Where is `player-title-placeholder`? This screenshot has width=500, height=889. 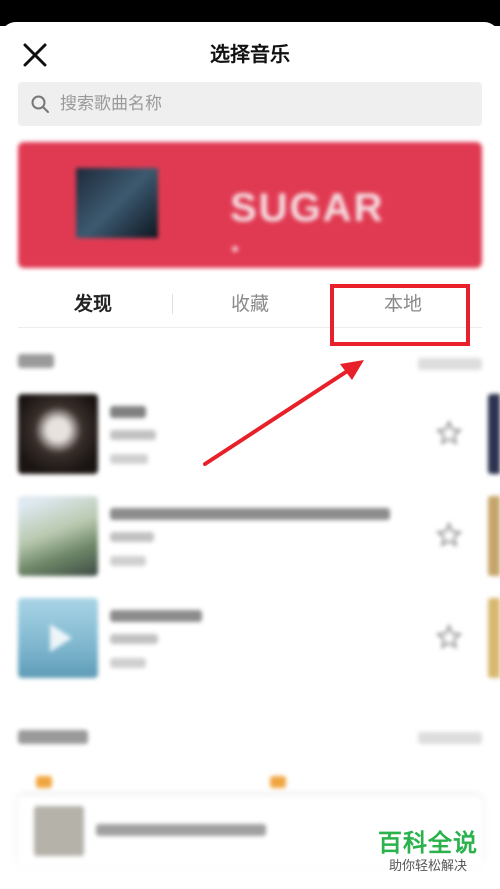 player-title-placeholder is located at coordinates (181, 830).